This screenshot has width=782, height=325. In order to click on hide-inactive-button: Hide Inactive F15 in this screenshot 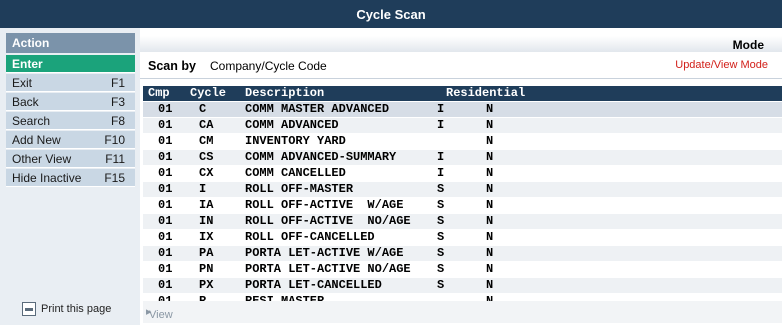, I will do `click(70, 178)`.